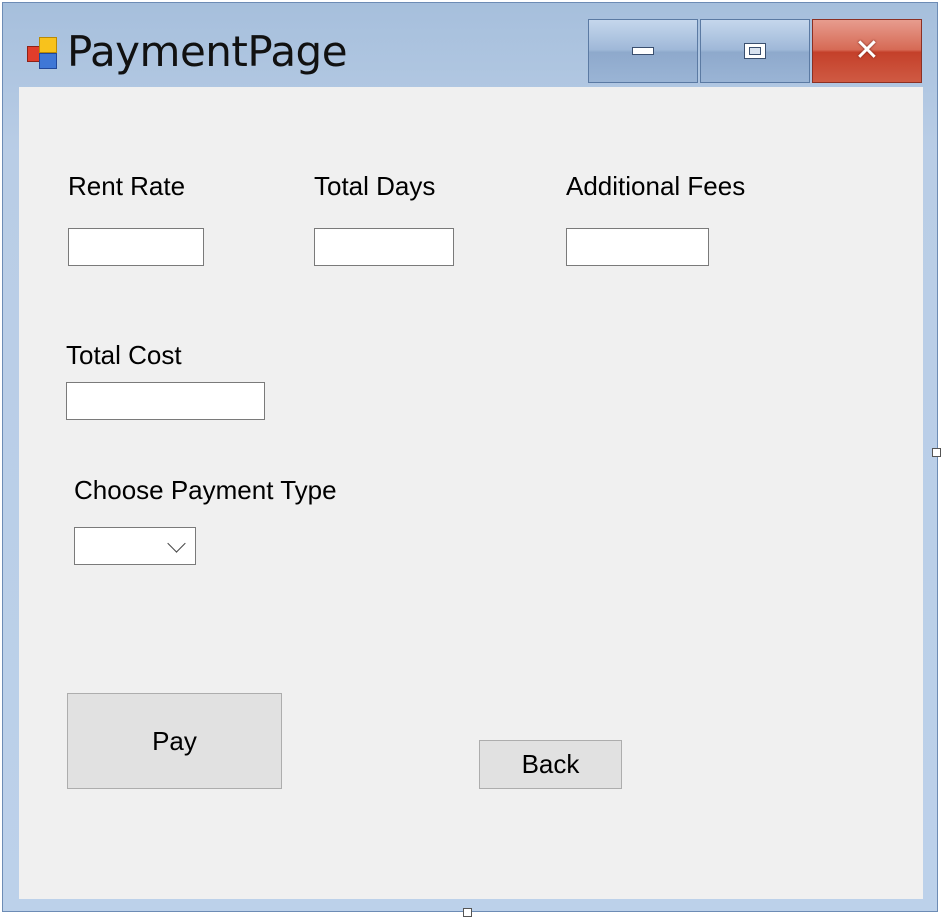 The height and width of the screenshot is (917, 941). I want to click on maximize-icon, so click(755, 51).